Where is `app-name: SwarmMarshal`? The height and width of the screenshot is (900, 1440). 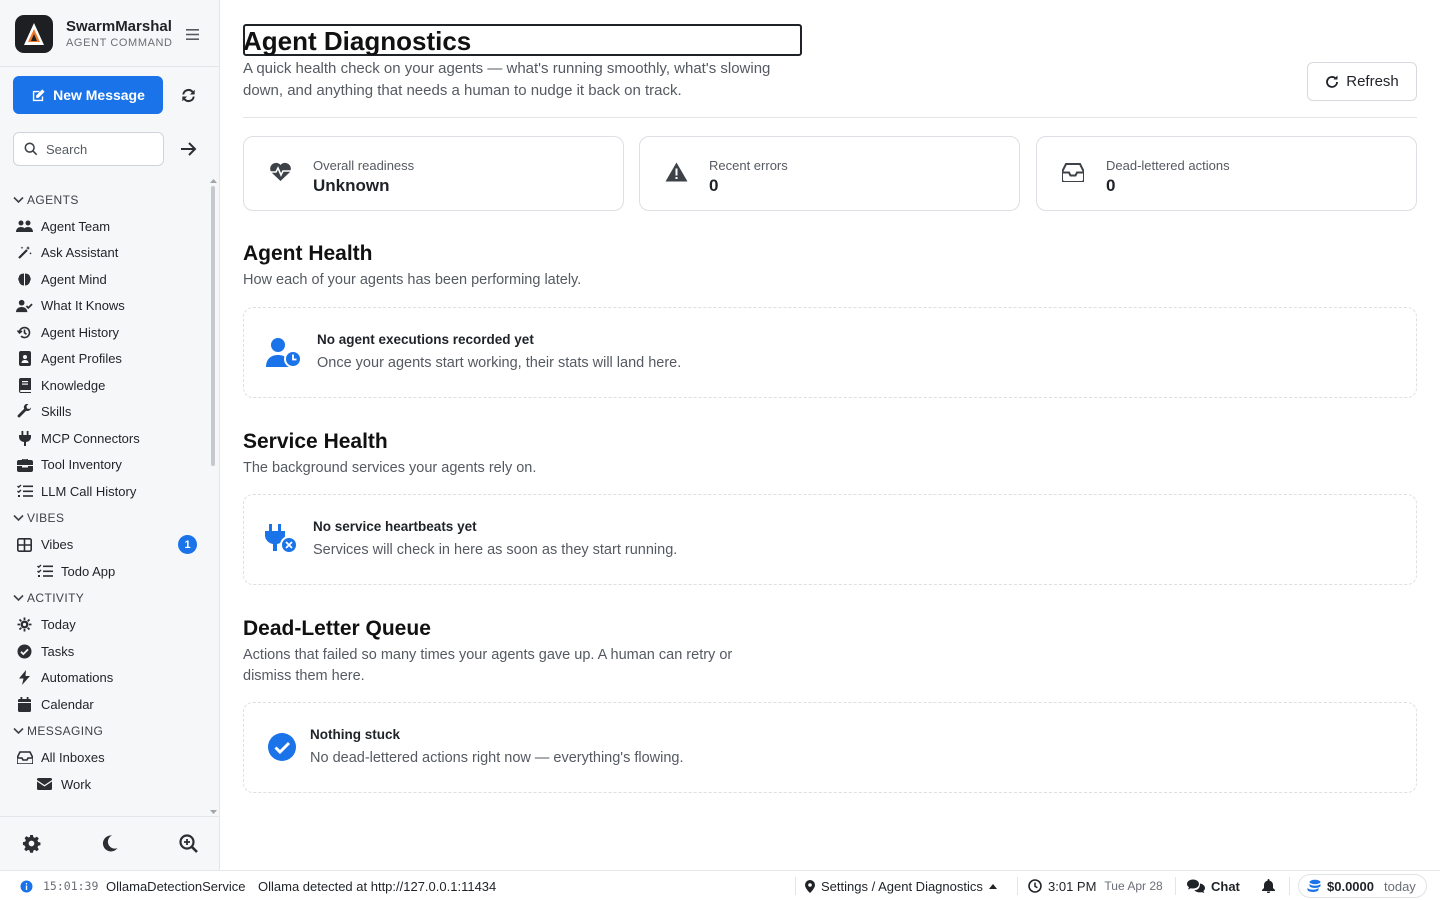
app-name: SwarmMarshal is located at coordinates (119, 26).